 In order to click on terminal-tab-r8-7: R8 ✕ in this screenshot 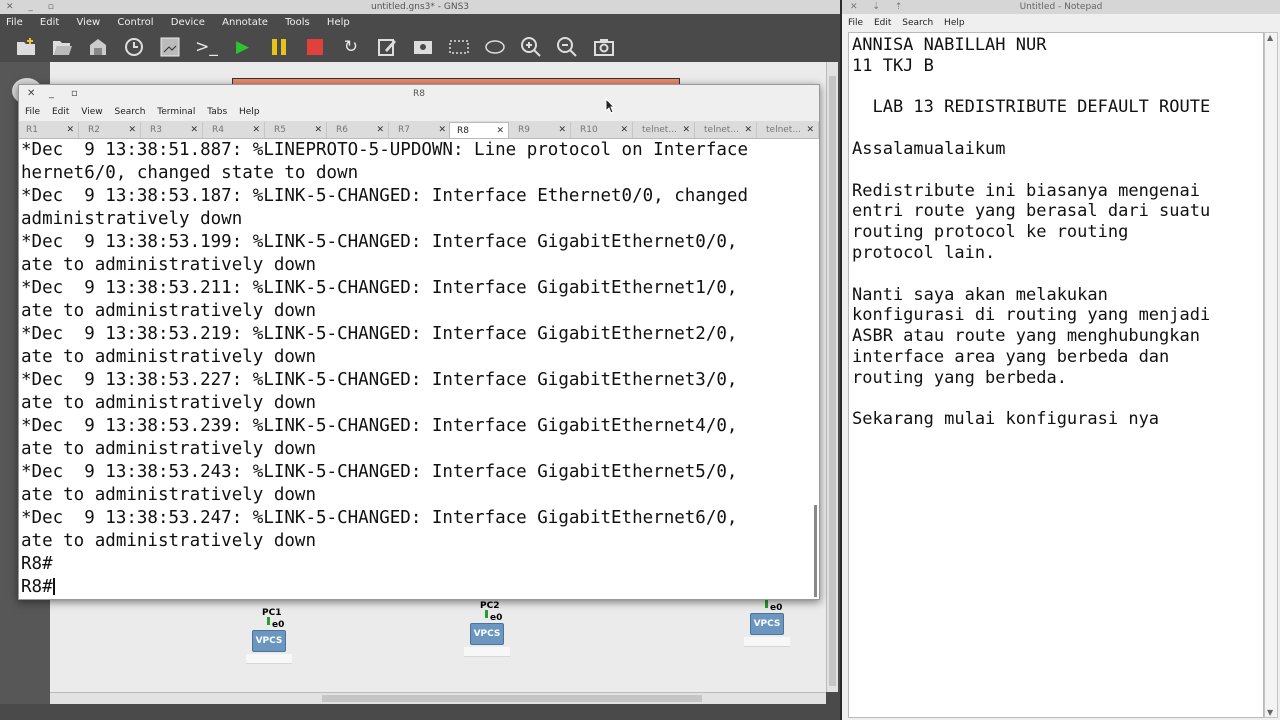, I will do `click(479, 130)`.